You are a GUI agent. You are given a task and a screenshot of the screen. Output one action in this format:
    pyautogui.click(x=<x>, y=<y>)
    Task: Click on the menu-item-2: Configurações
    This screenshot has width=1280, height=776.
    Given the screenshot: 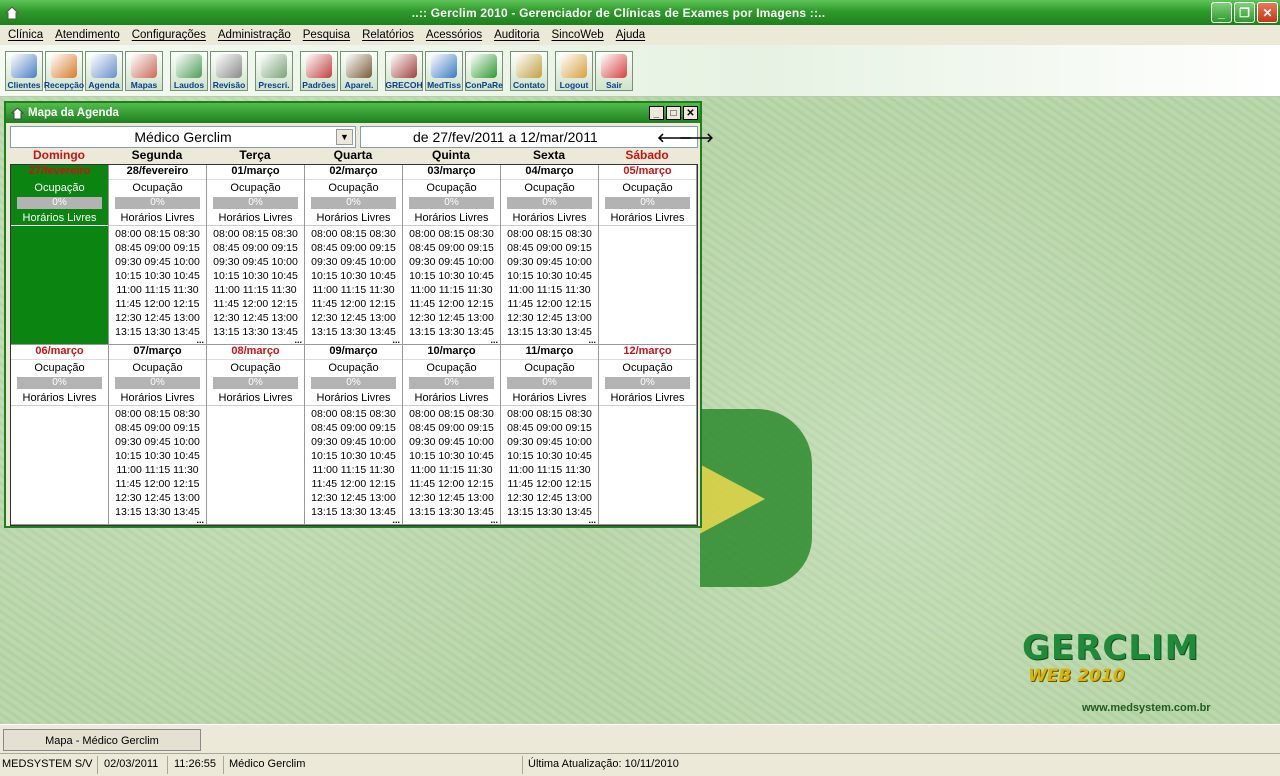 What is the action you would take?
    pyautogui.click(x=169, y=35)
    